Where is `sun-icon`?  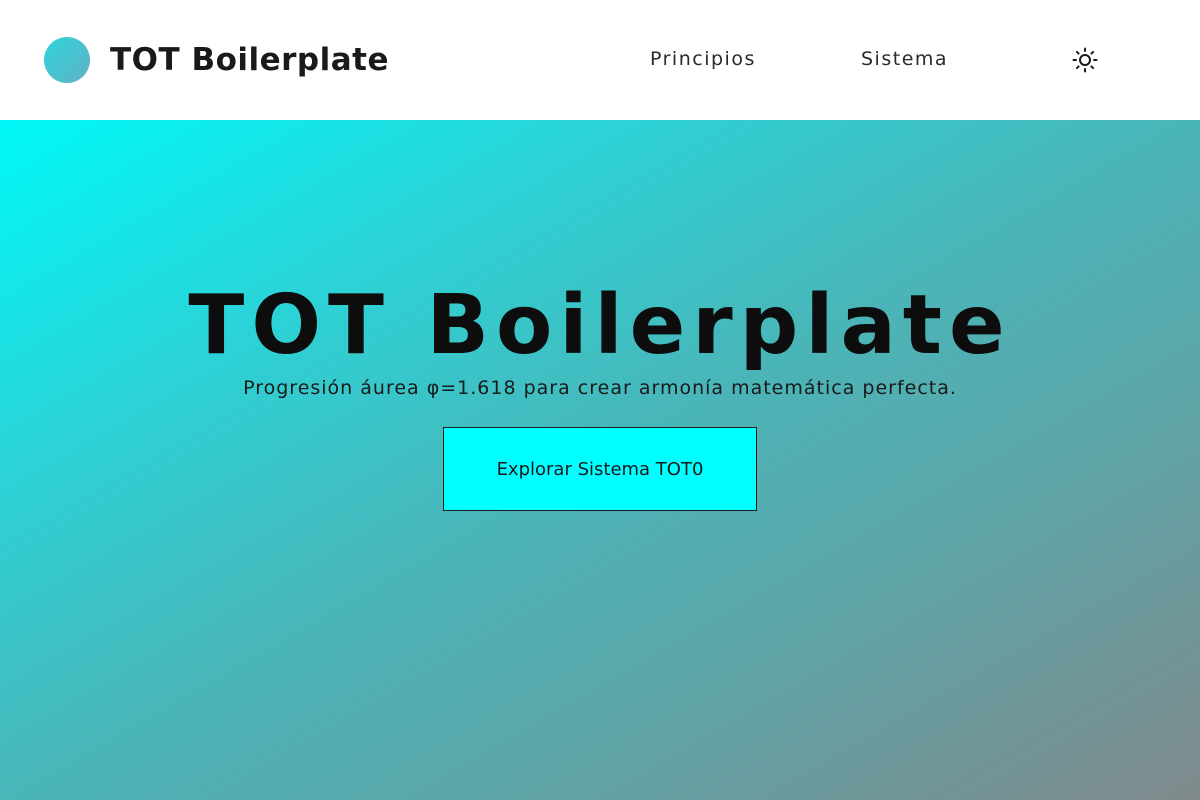 sun-icon is located at coordinates (1085, 60).